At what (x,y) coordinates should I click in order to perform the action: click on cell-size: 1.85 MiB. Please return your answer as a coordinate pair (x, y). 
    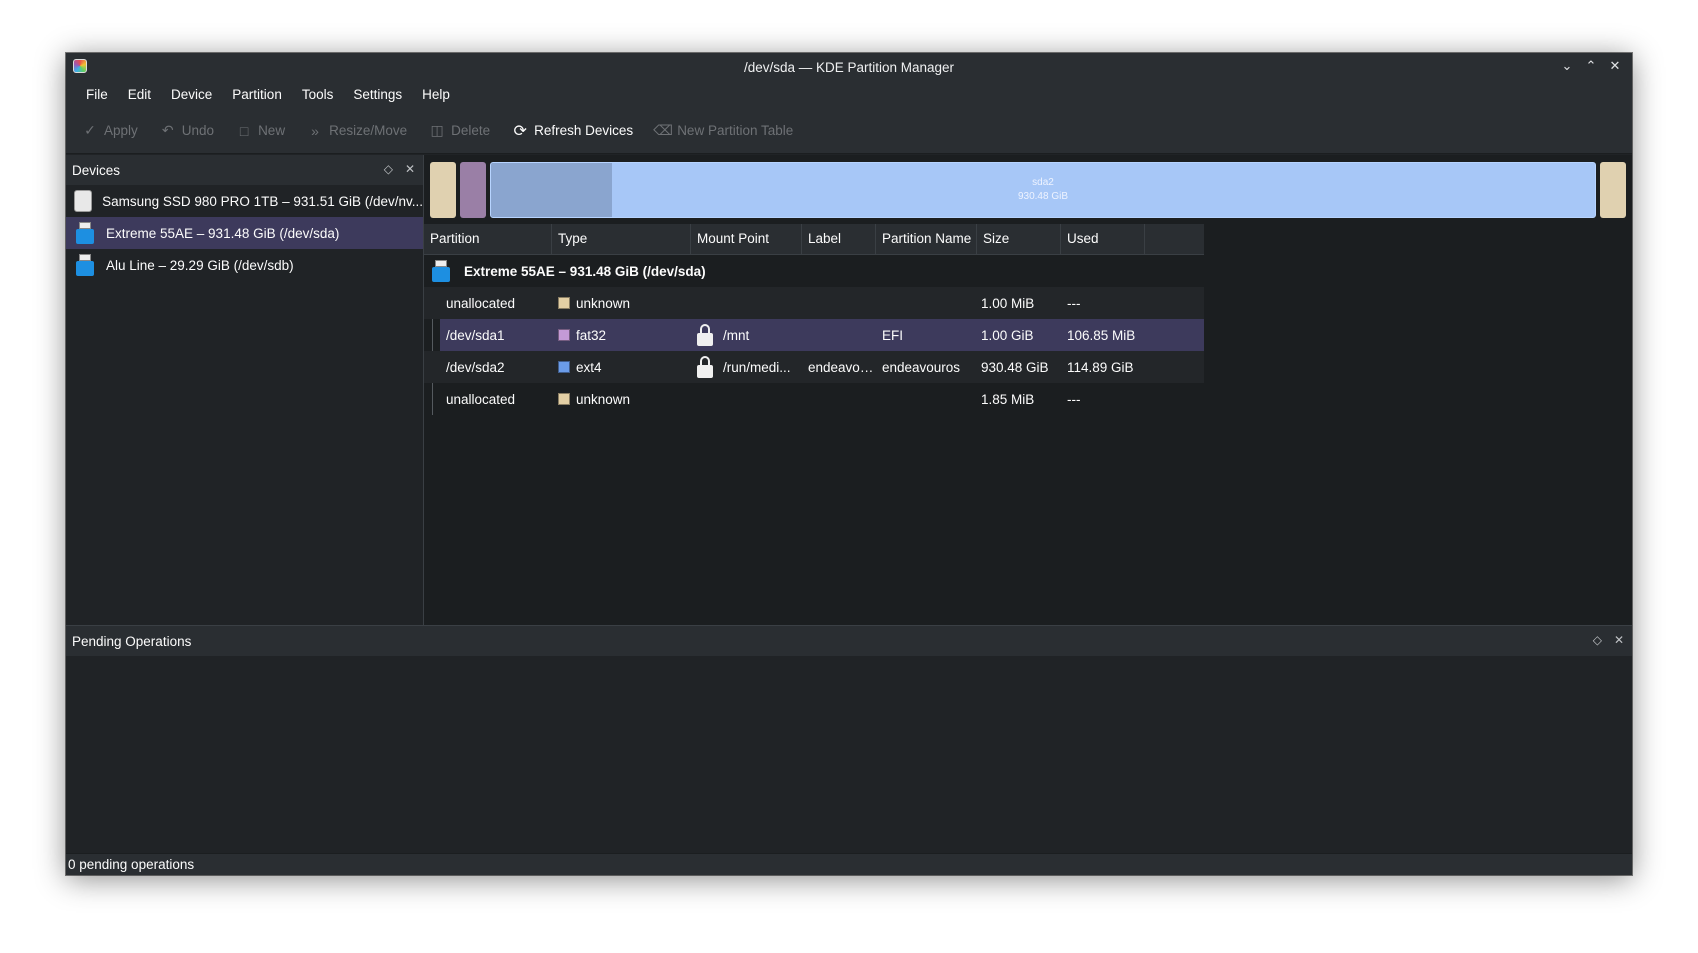
    Looking at the image, I should click on (1008, 399).